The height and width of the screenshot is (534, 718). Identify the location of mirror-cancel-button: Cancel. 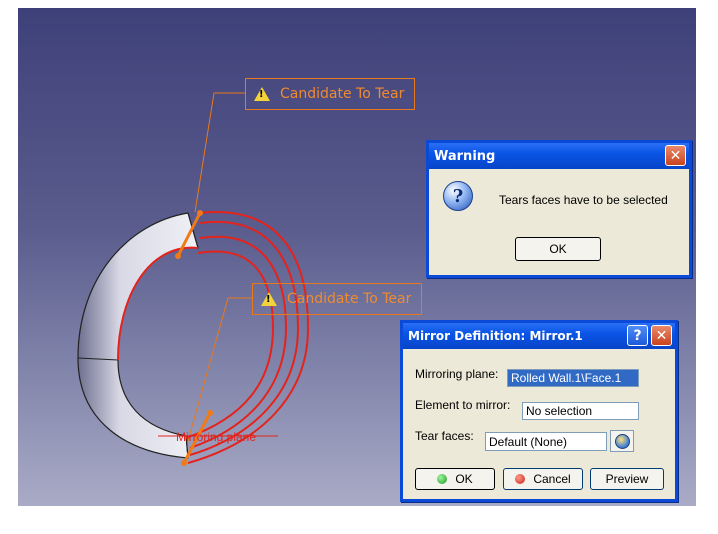
(543, 479).